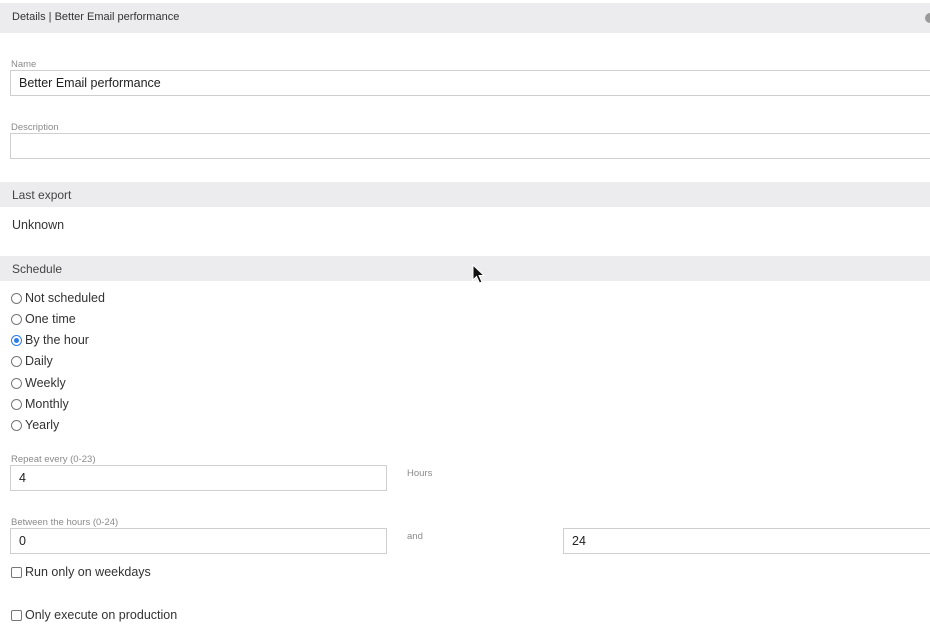  I want to click on radio-label: Weekly, so click(45, 383).